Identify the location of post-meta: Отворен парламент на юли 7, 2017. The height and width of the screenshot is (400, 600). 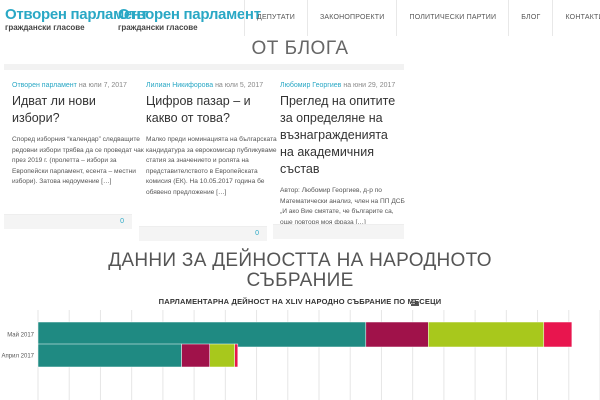
(78, 85).